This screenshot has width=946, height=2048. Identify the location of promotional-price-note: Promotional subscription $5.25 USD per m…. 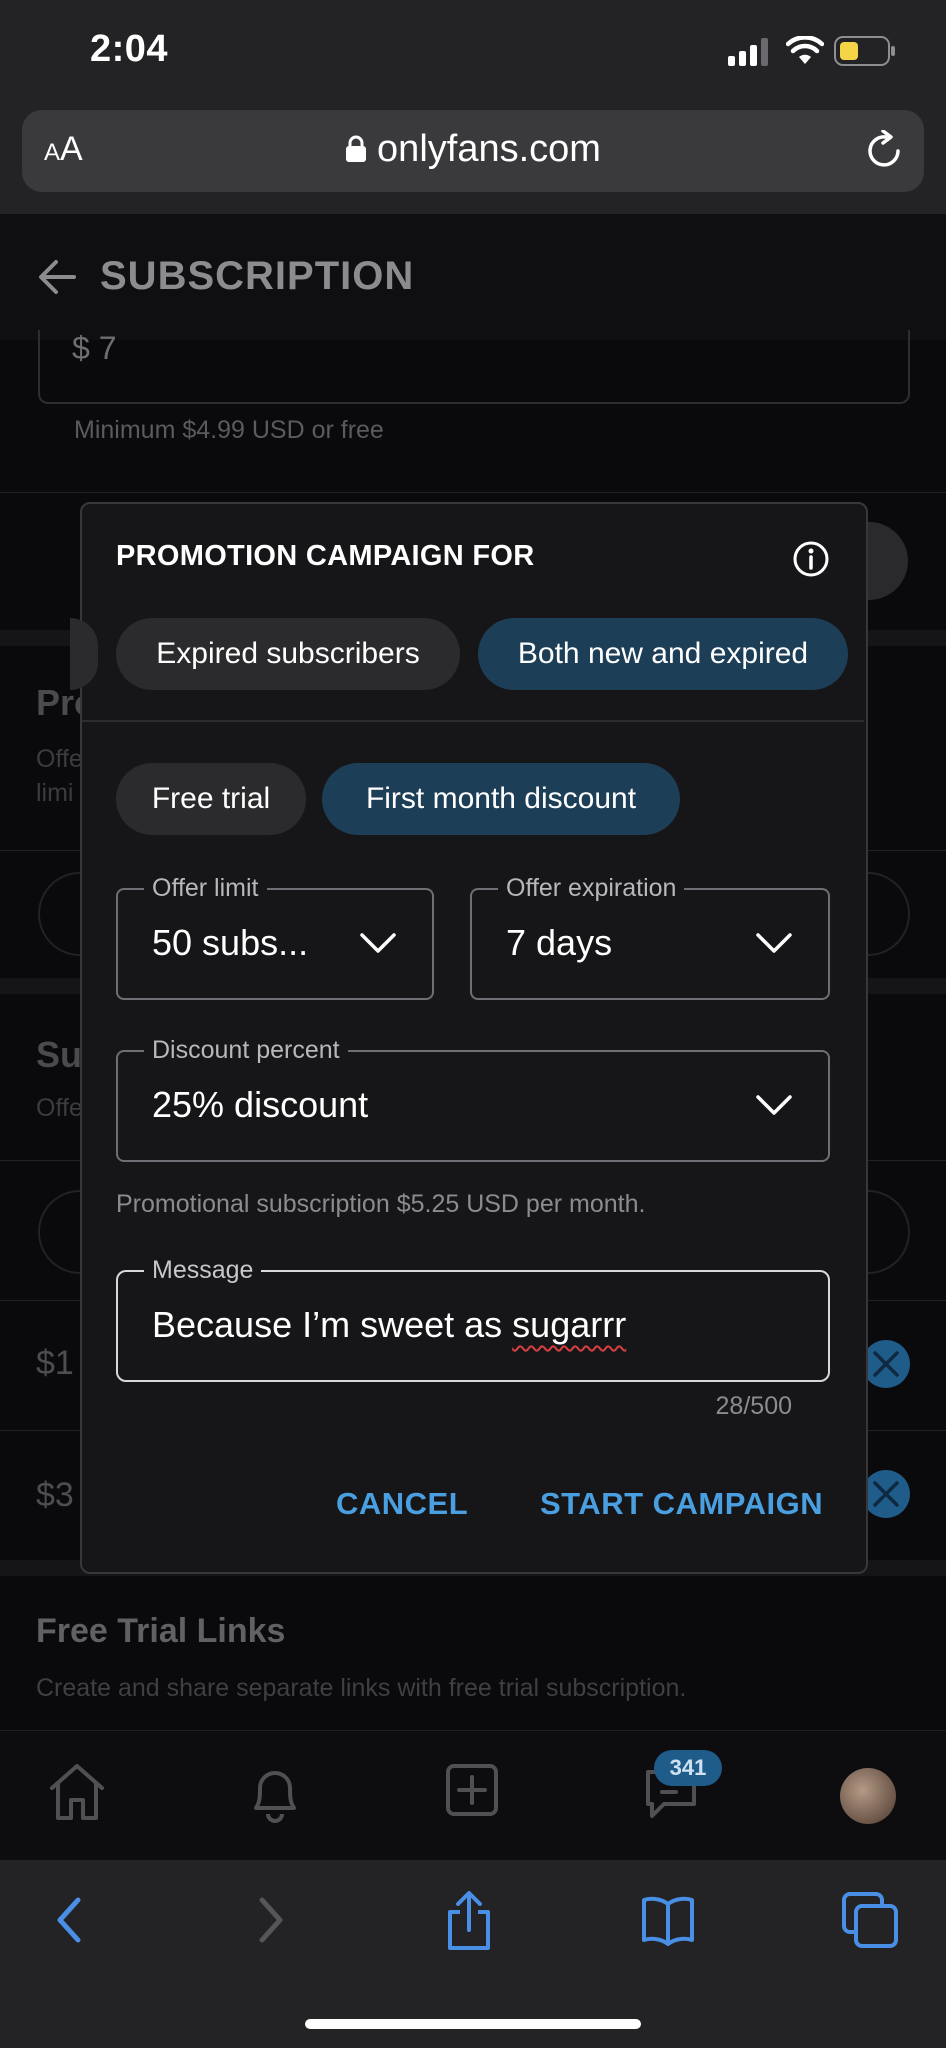
(381, 1204).